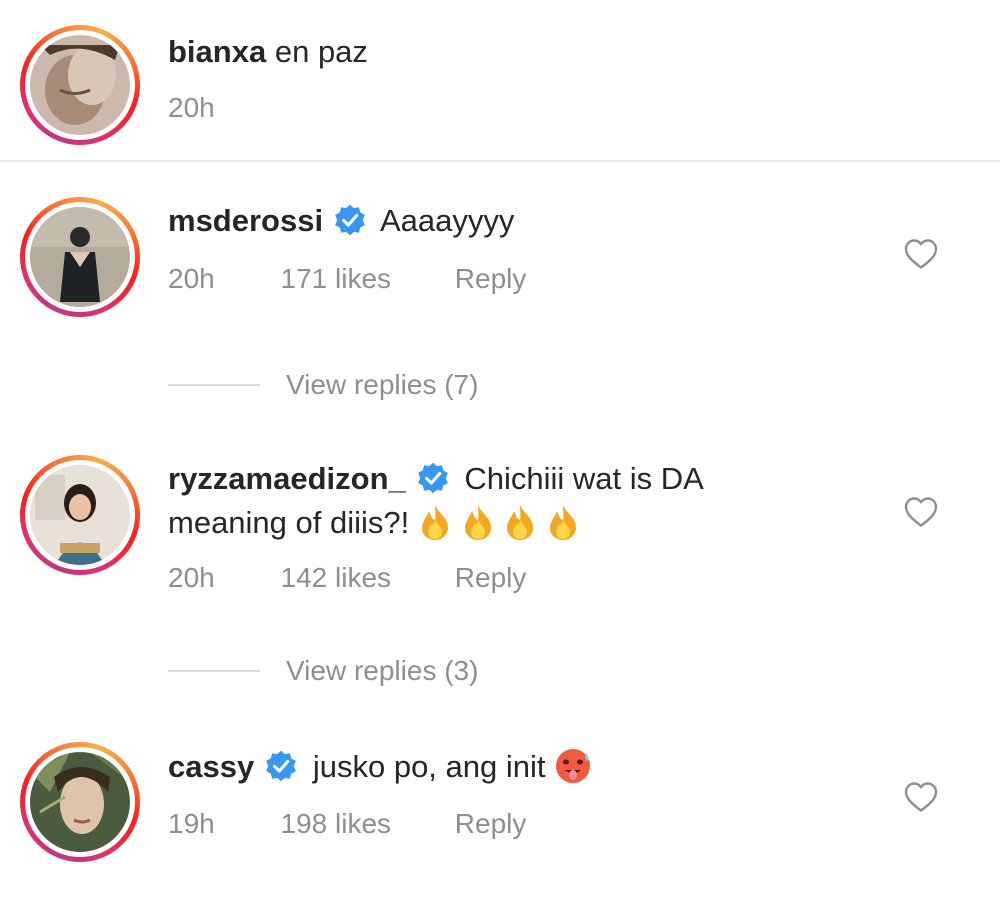 The image size is (1000, 913). I want to click on comment-meta: 20h 142 likes Reply, so click(347, 578).